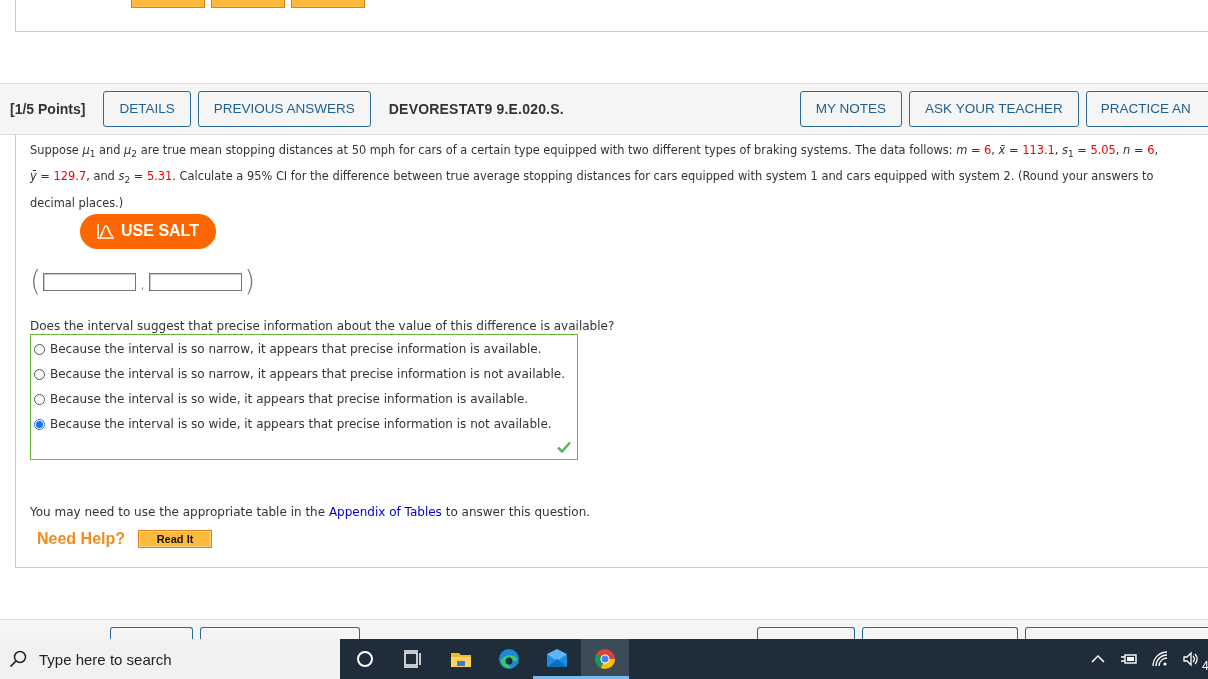 This screenshot has height=679, width=1208. What do you see at coordinates (105, 659) in the screenshot?
I see `search-placeholder: Type here to search` at bounding box center [105, 659].